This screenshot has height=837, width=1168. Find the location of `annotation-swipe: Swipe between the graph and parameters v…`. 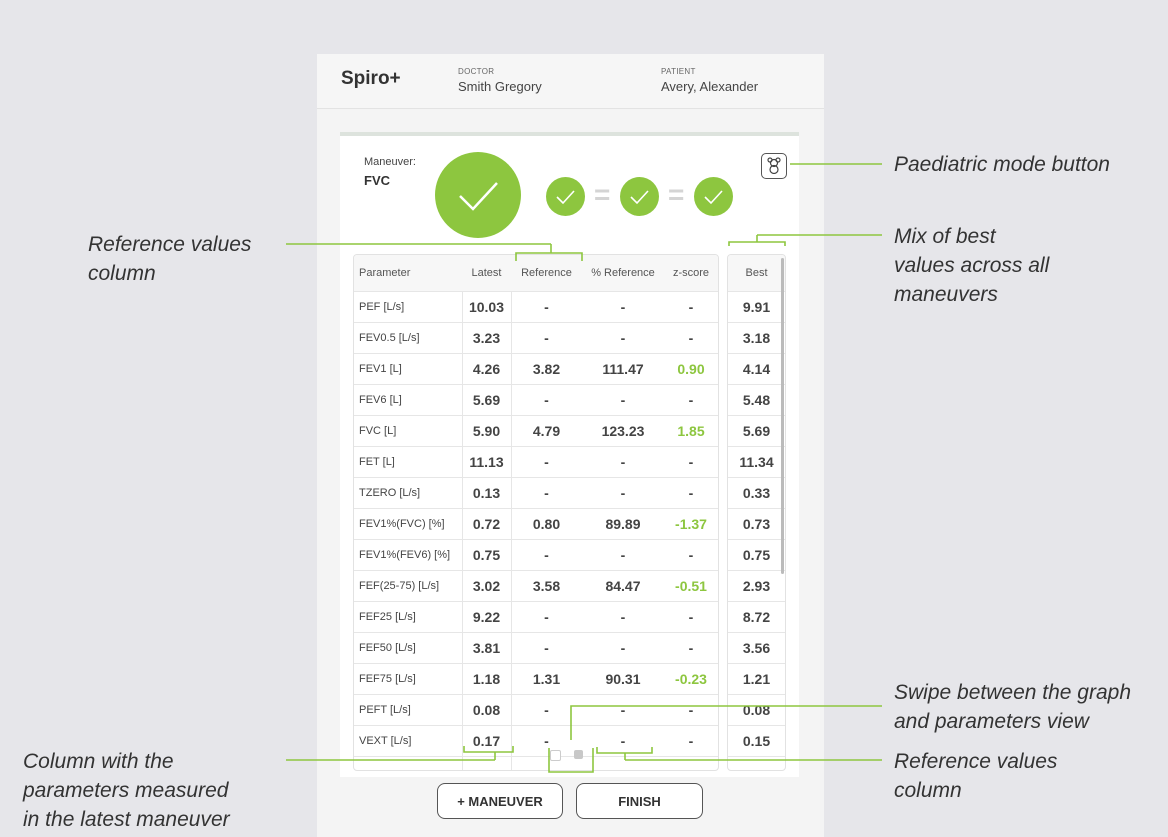

annotation-swipe: Swipe between the graph and parameters v… is located at coordinates (1012, 707).